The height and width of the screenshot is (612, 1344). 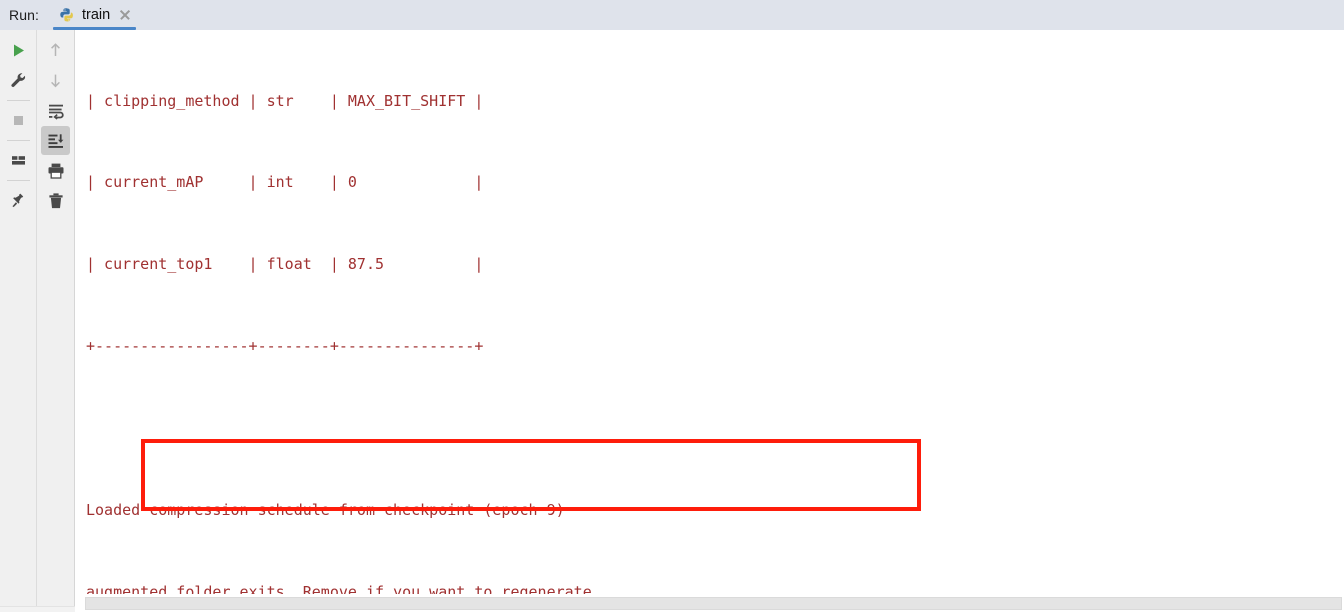 I want to click on arrow-up-icon, so click(x=55, y=49).